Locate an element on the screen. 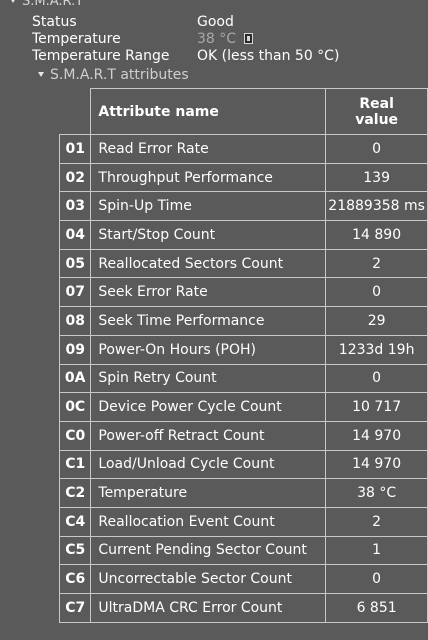 The height and width of the screenshot is (640, 428). attribute-id: 03 is located at coordinates (75, 206).